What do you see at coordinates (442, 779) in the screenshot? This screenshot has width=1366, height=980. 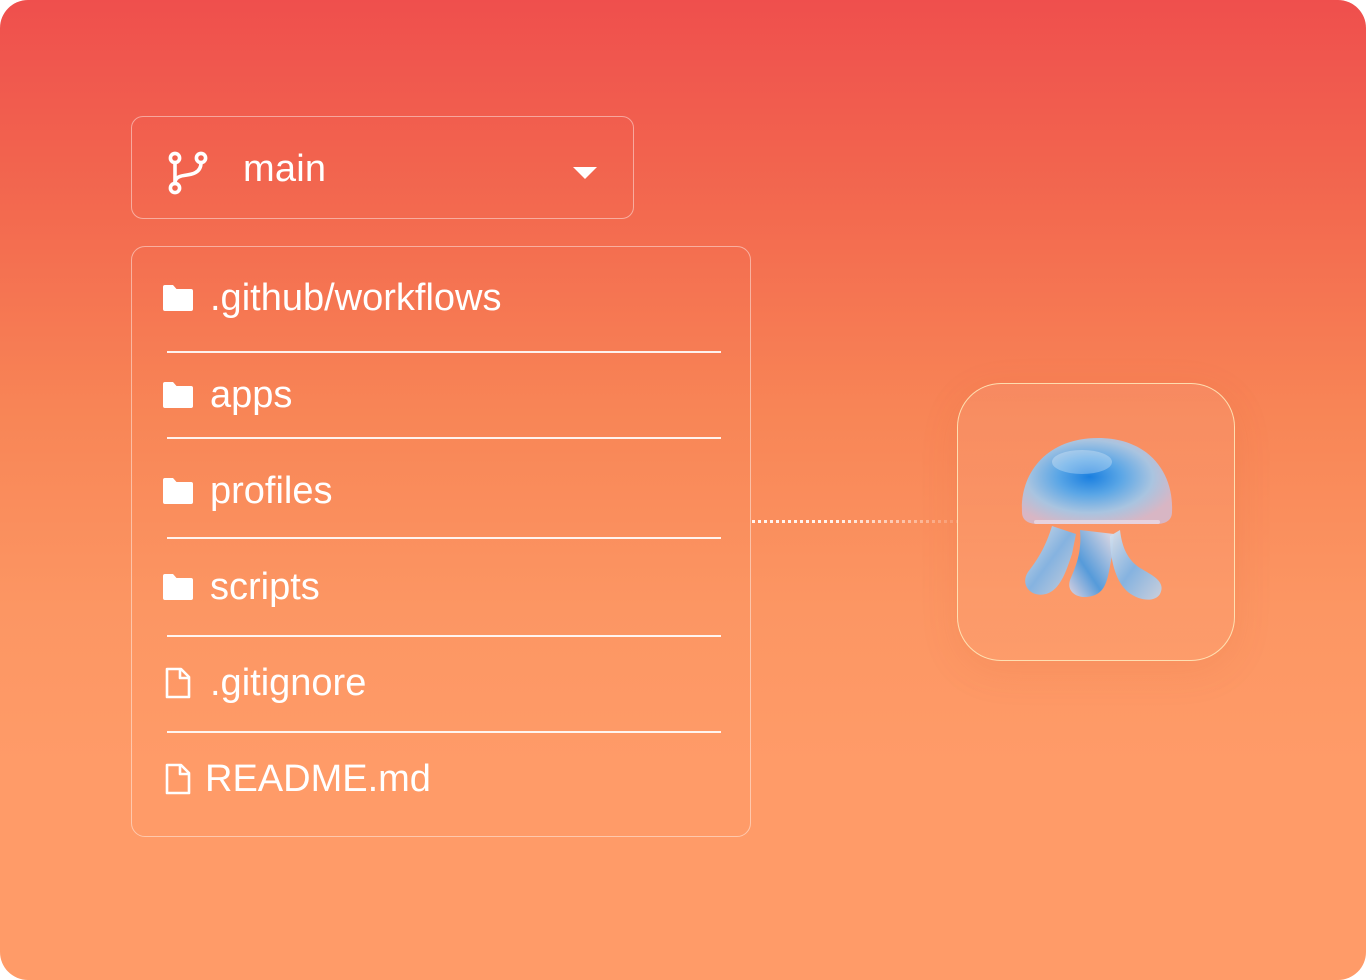 I see `list-item-readme: README.md` at bounding box center [442, 779].